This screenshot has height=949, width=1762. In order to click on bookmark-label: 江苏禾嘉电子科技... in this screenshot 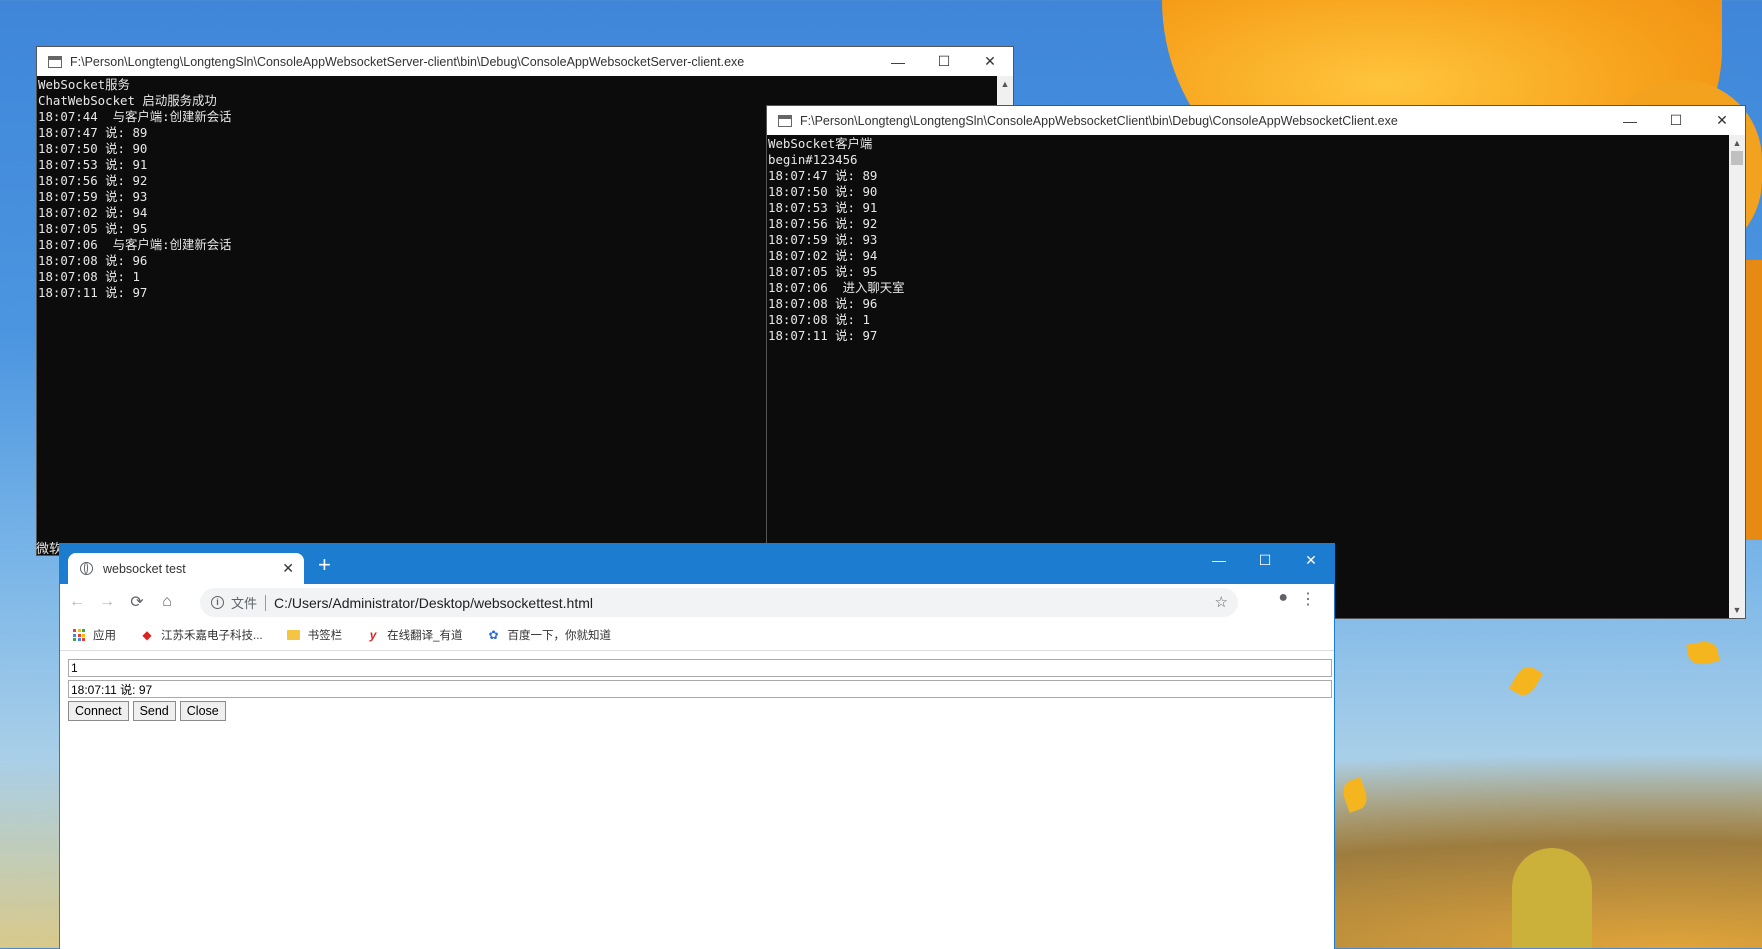, I will do `click(212, 636)`.